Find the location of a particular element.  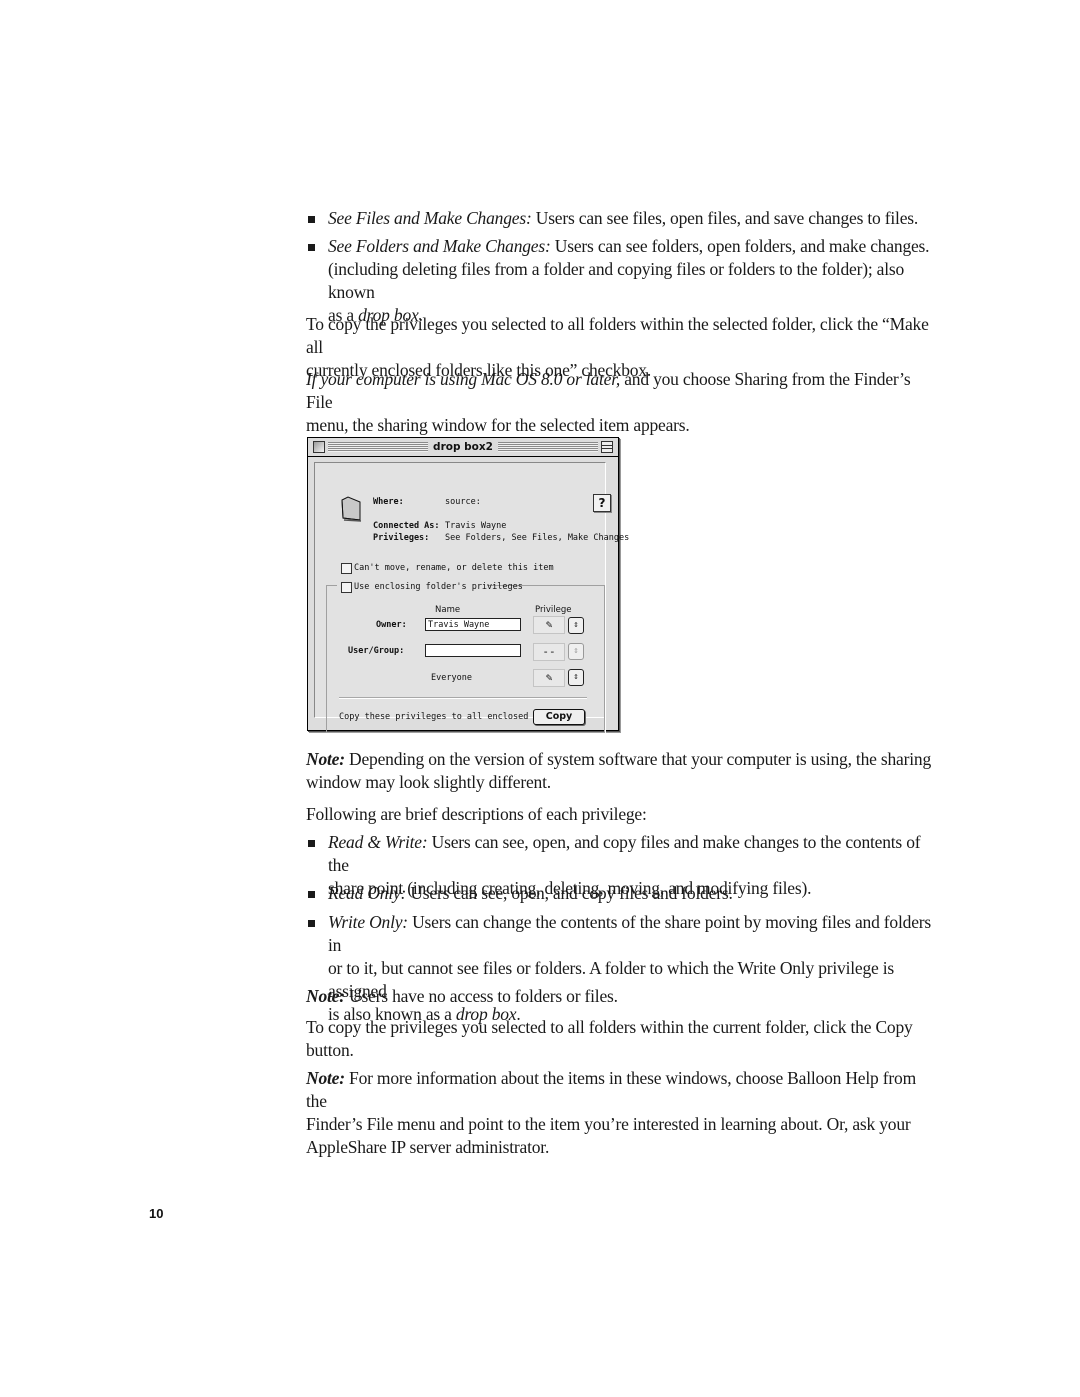

text-line: window may look slightly different. is located at coordinates (428, 782).